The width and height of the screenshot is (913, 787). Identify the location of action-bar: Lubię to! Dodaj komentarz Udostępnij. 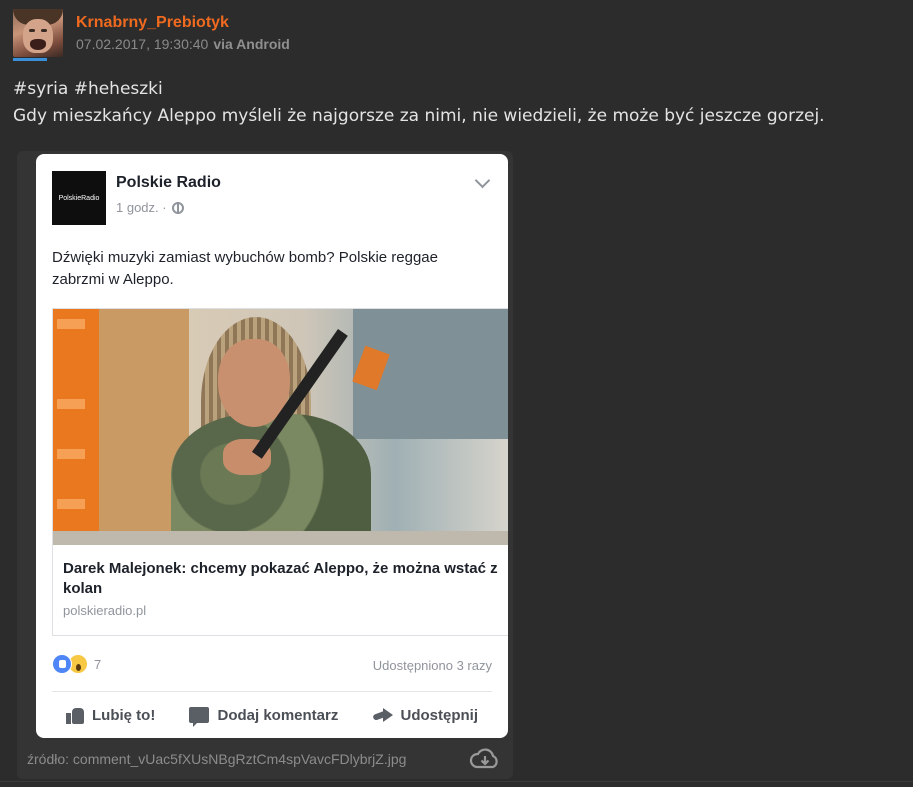
(272, 716).